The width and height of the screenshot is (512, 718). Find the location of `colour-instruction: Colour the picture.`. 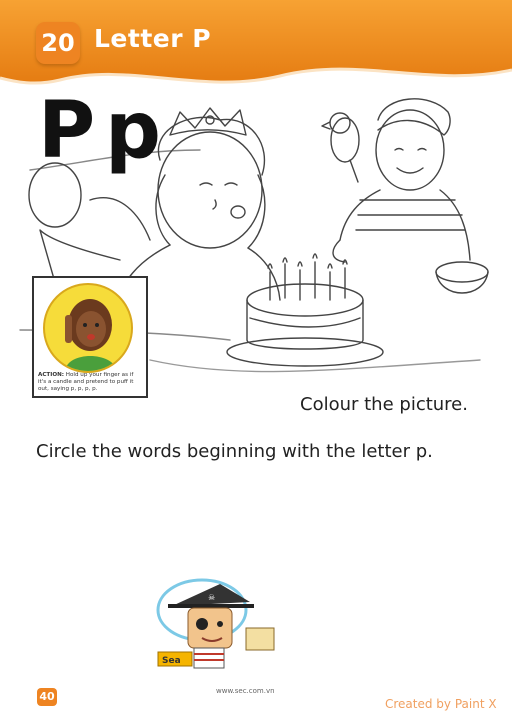

colour-instruction: Colour the picture. is located at coordinates (384, 404).